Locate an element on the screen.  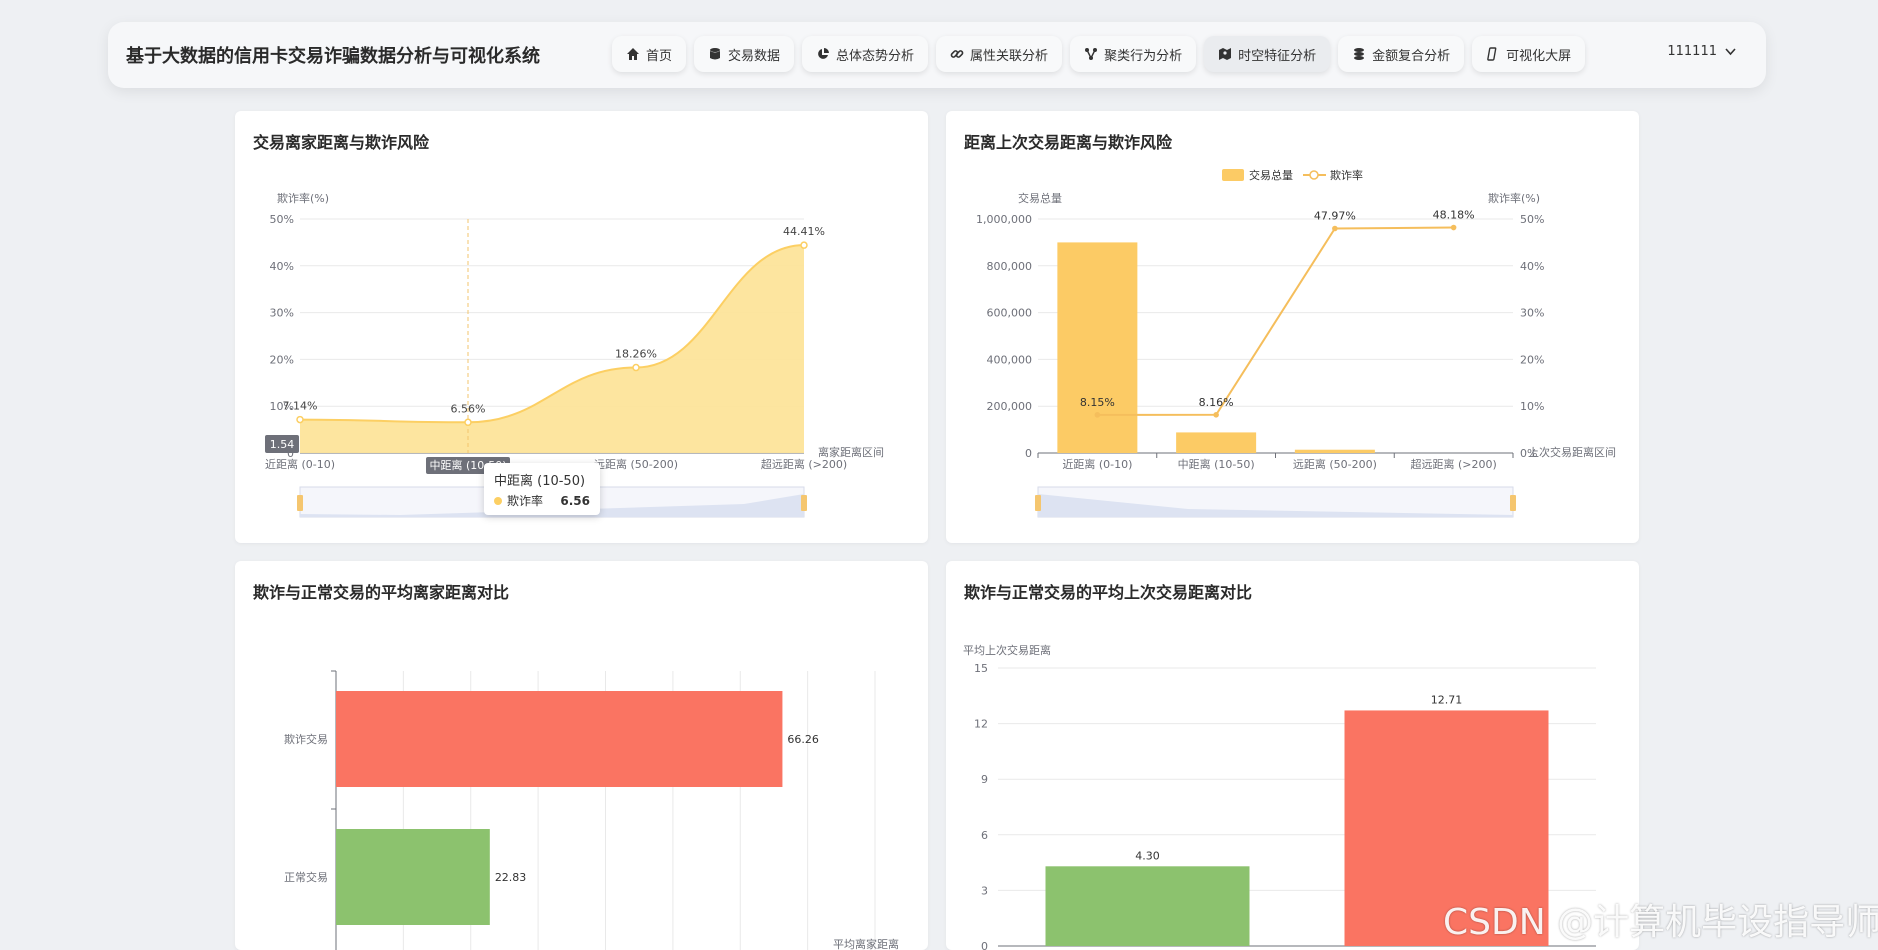
nav-item-overall-trend: 总体态势分析 is located at coordinates (865, 54).